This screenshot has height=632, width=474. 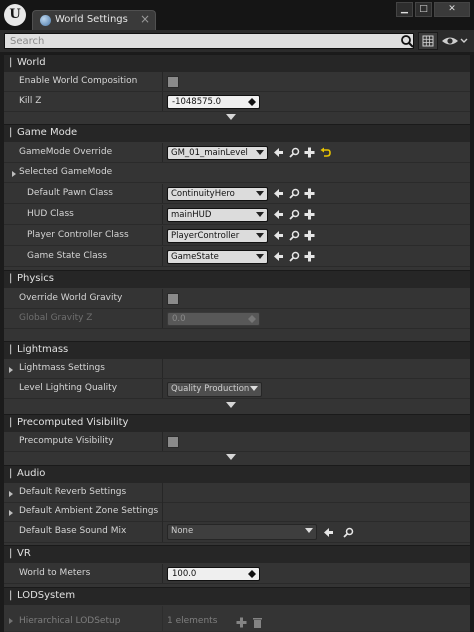 What do you see at coordinates (145, 19) in the screenshot?
I see `tab-close-icon: ×` at bounding box center [145, 19].